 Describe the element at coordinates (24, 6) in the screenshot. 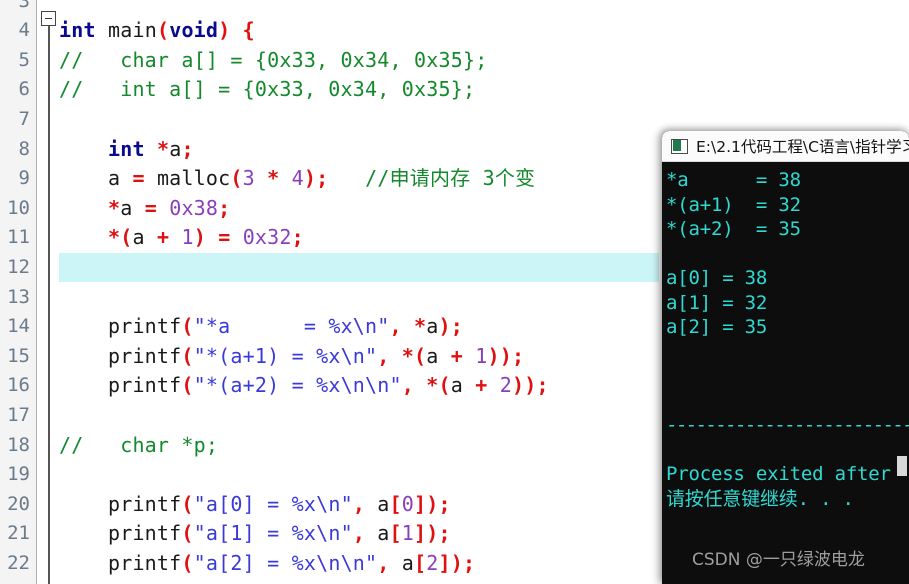

I see `line-number: 3` at that location.